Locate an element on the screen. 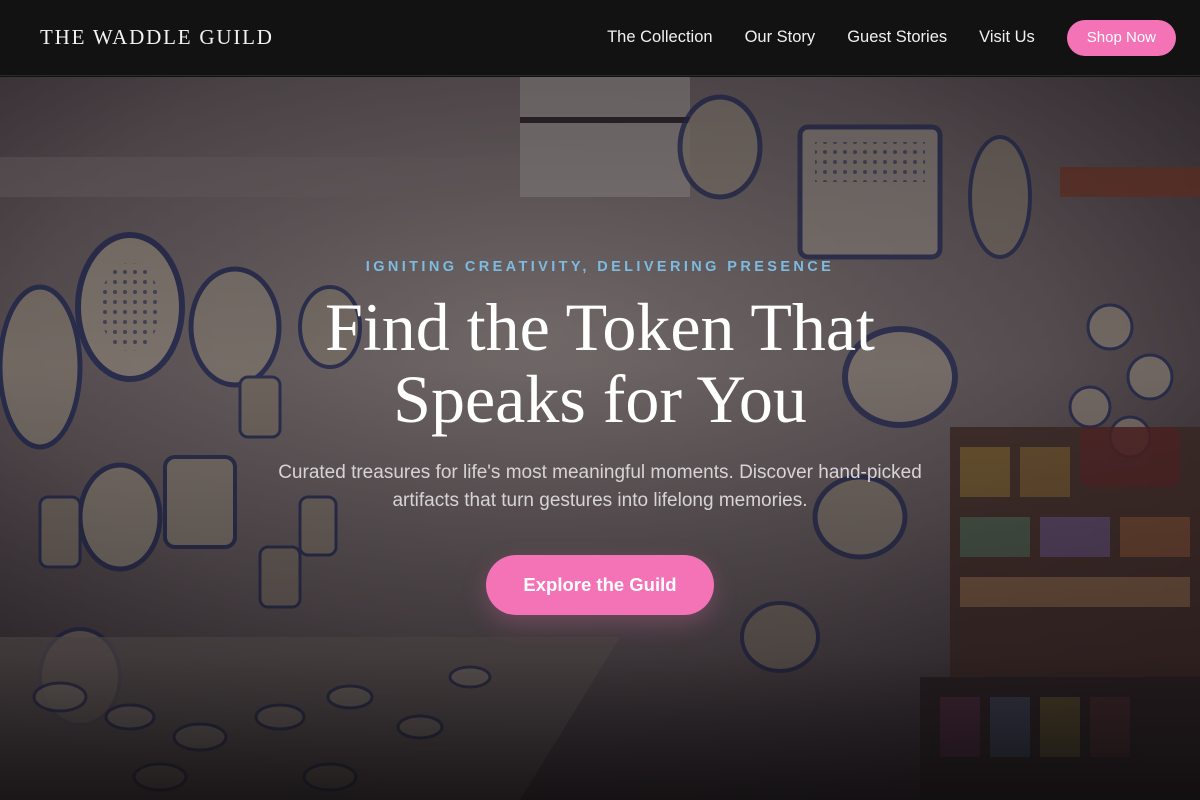  nav-link-visit-us: Visit Us is located at coordinates (1007, 37).